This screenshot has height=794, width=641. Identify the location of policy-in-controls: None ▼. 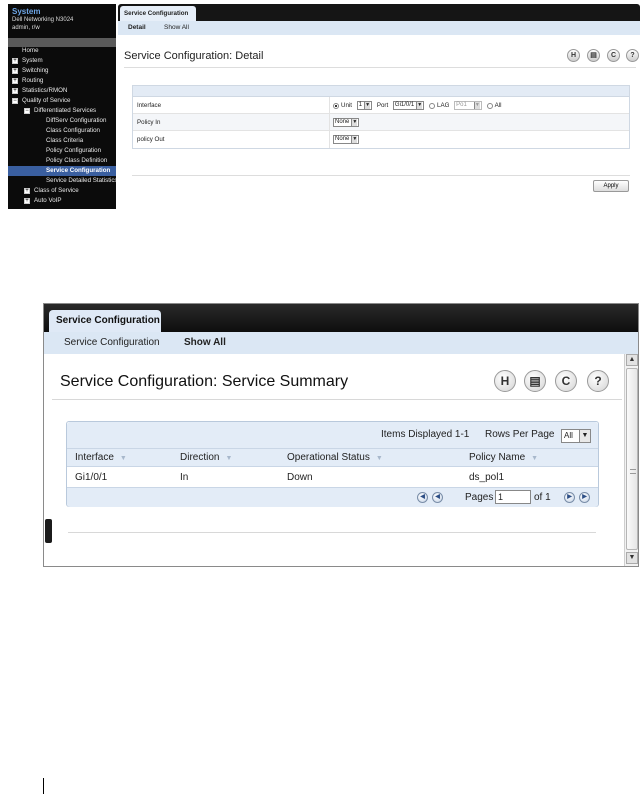
(346, 122).